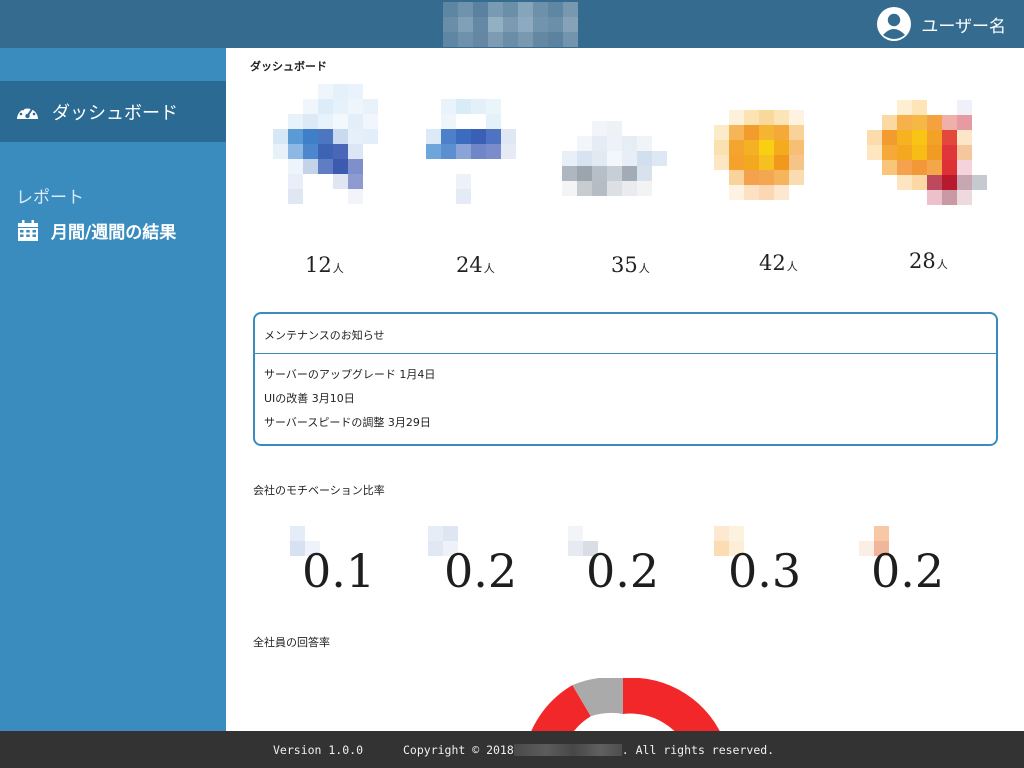 This screenshot has height=768, width=1024. I want to click on list-item: サーバースピードの調整 3月29日, so click(347, 422).